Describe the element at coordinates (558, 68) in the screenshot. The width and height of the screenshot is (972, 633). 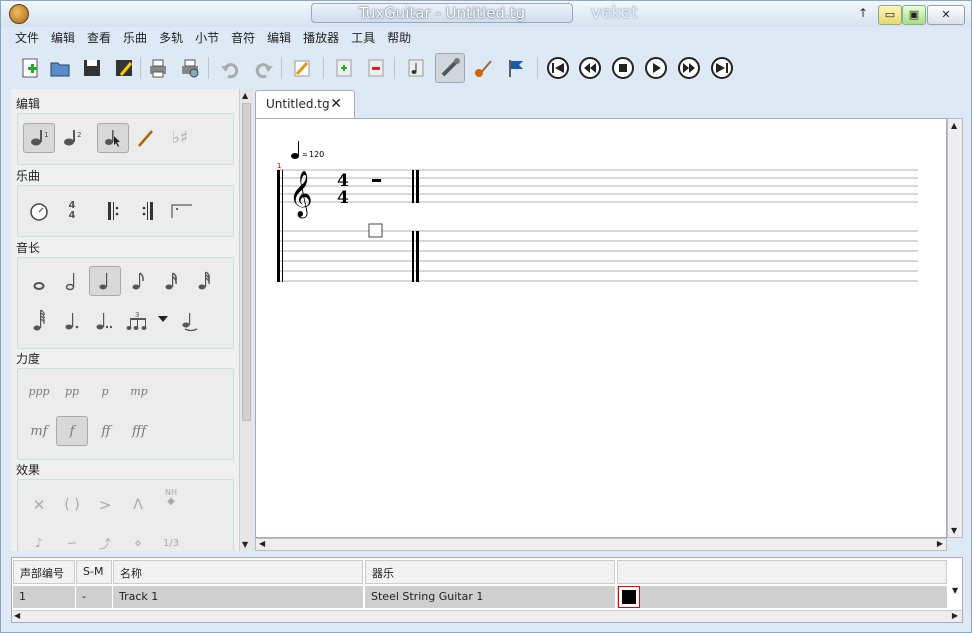
I see `first-icon` at that location.